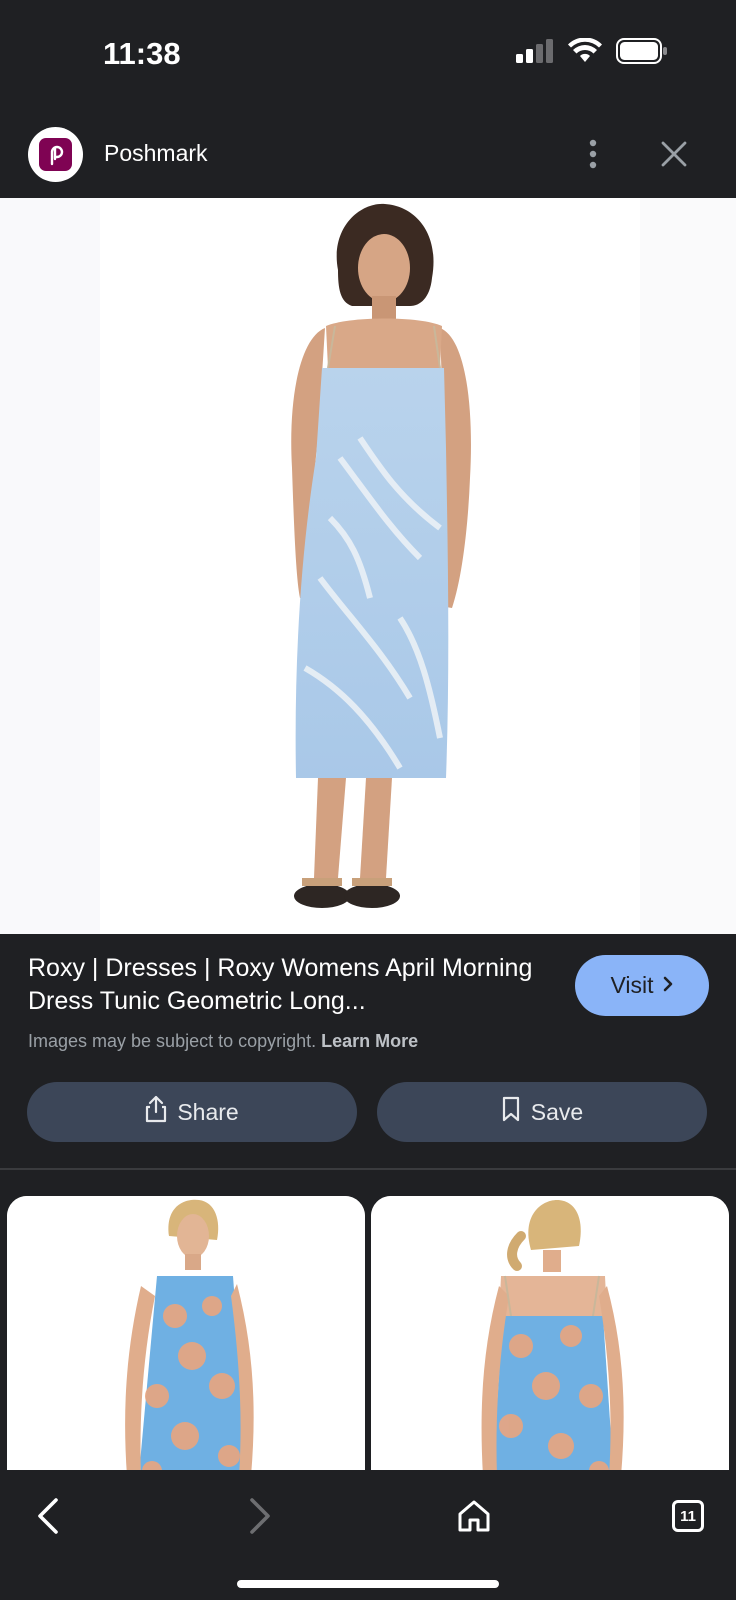  I want to click on save-button: Save, so click(542, 1112).